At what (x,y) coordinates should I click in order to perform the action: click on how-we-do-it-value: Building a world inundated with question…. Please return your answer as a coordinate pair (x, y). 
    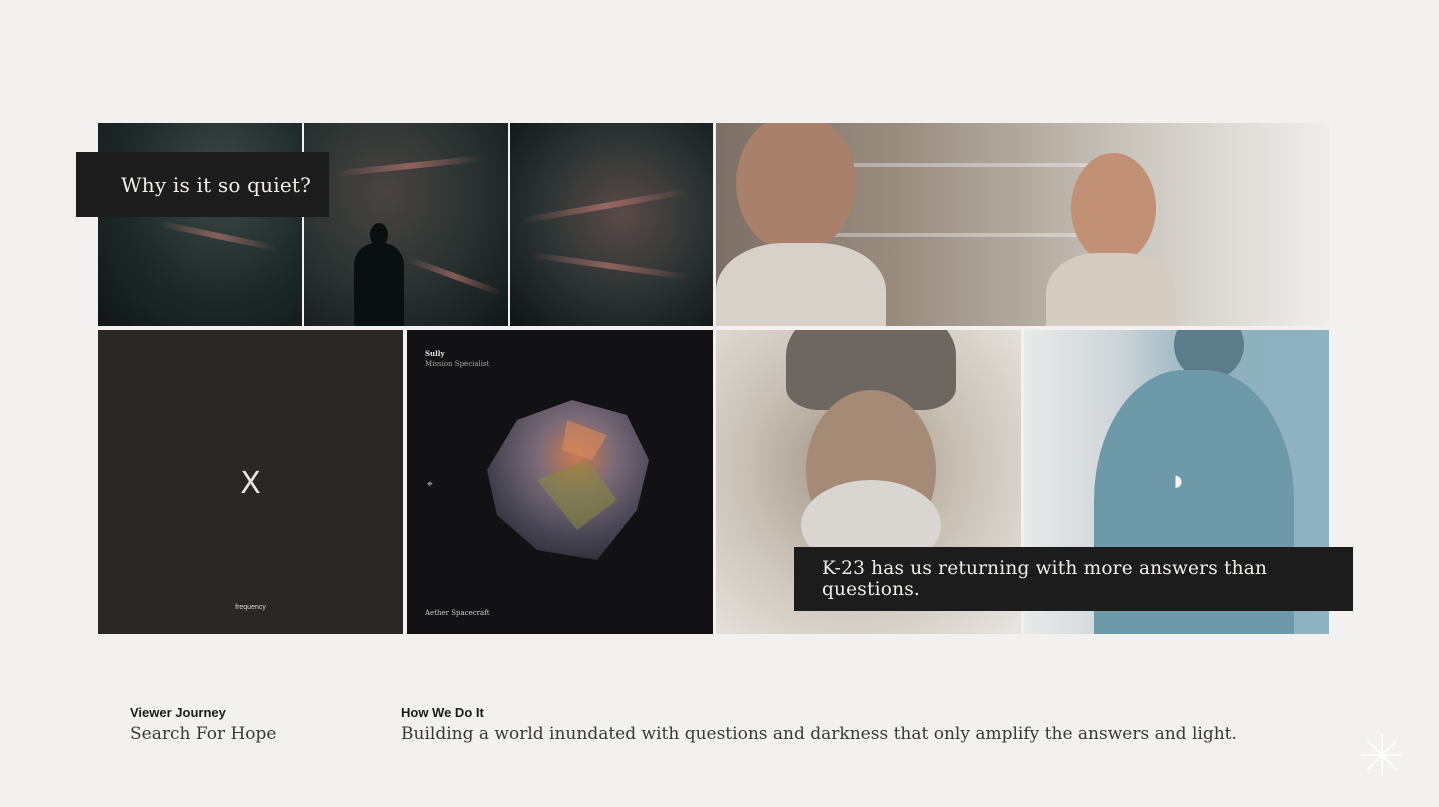
    Looking at the image, I should click on (819, 734).